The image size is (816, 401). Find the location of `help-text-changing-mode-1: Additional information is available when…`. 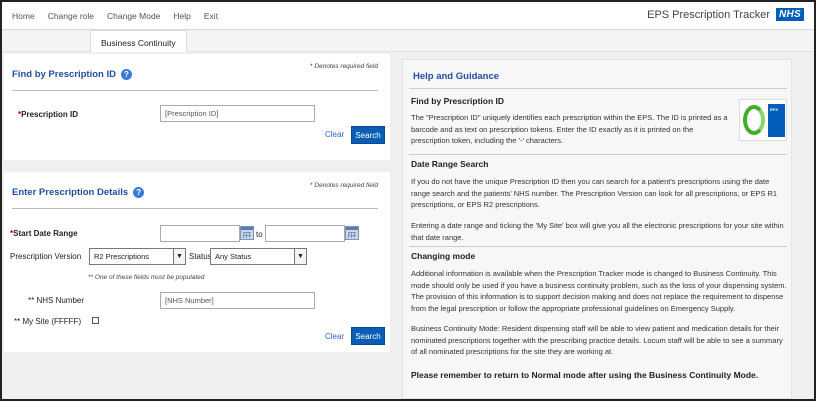

help-text-changing-mode-1: Additional information is available when… is located at coordinates (599, 291).